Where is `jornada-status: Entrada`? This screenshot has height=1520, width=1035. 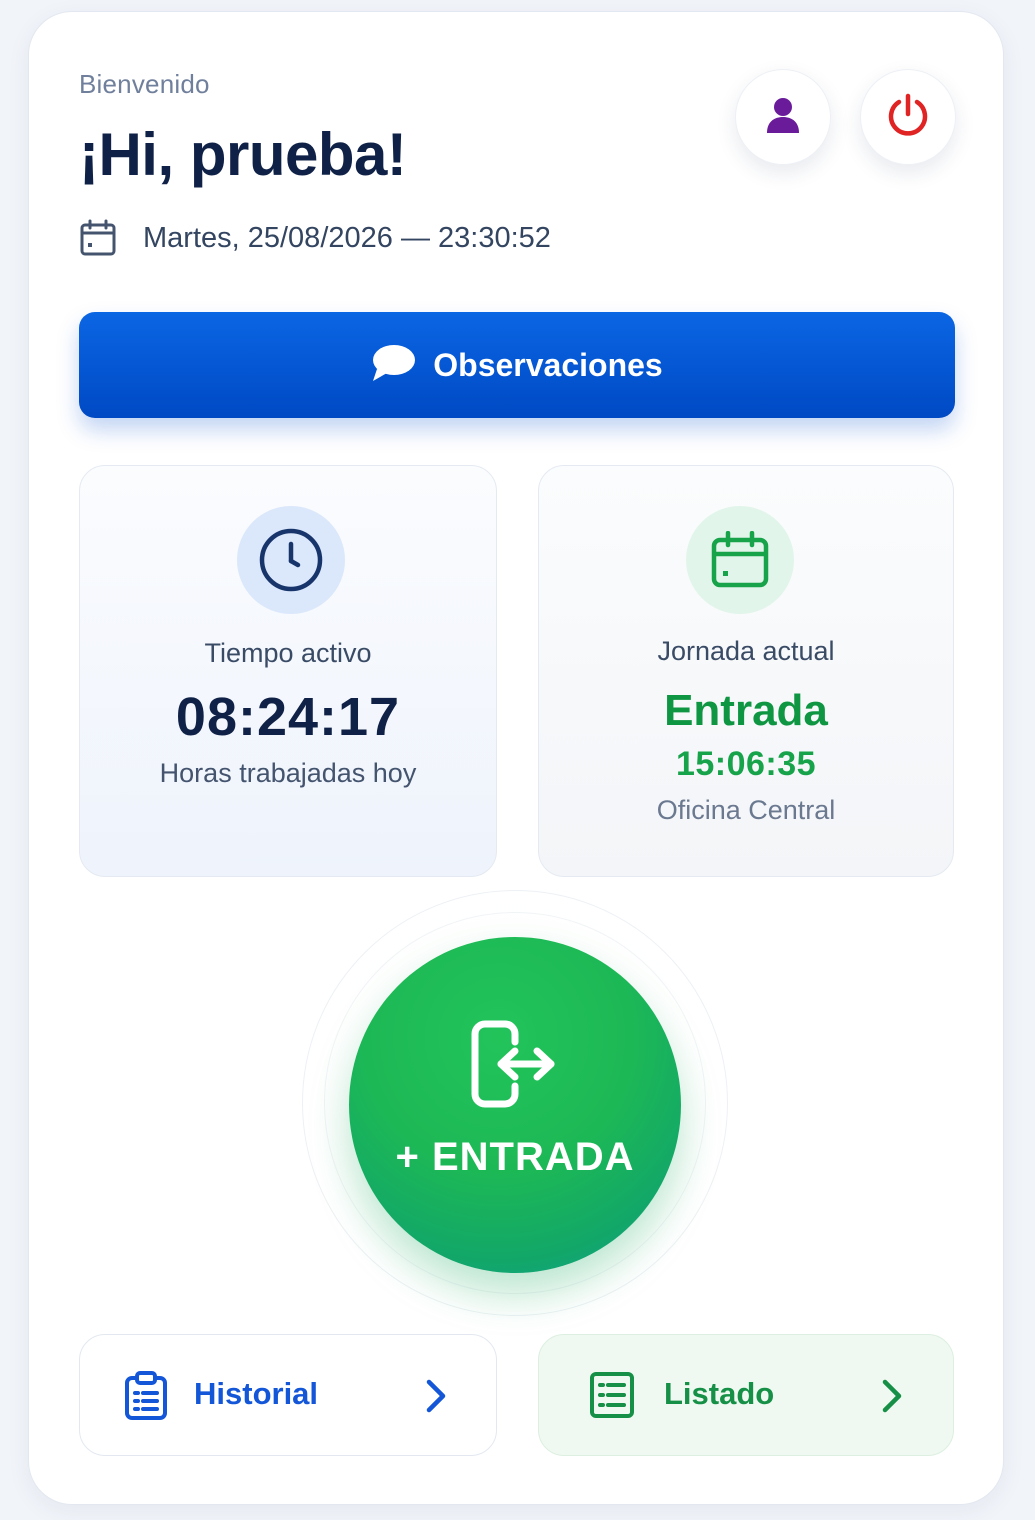
jornada-status: Entrada is located at coordinates (746, 710).